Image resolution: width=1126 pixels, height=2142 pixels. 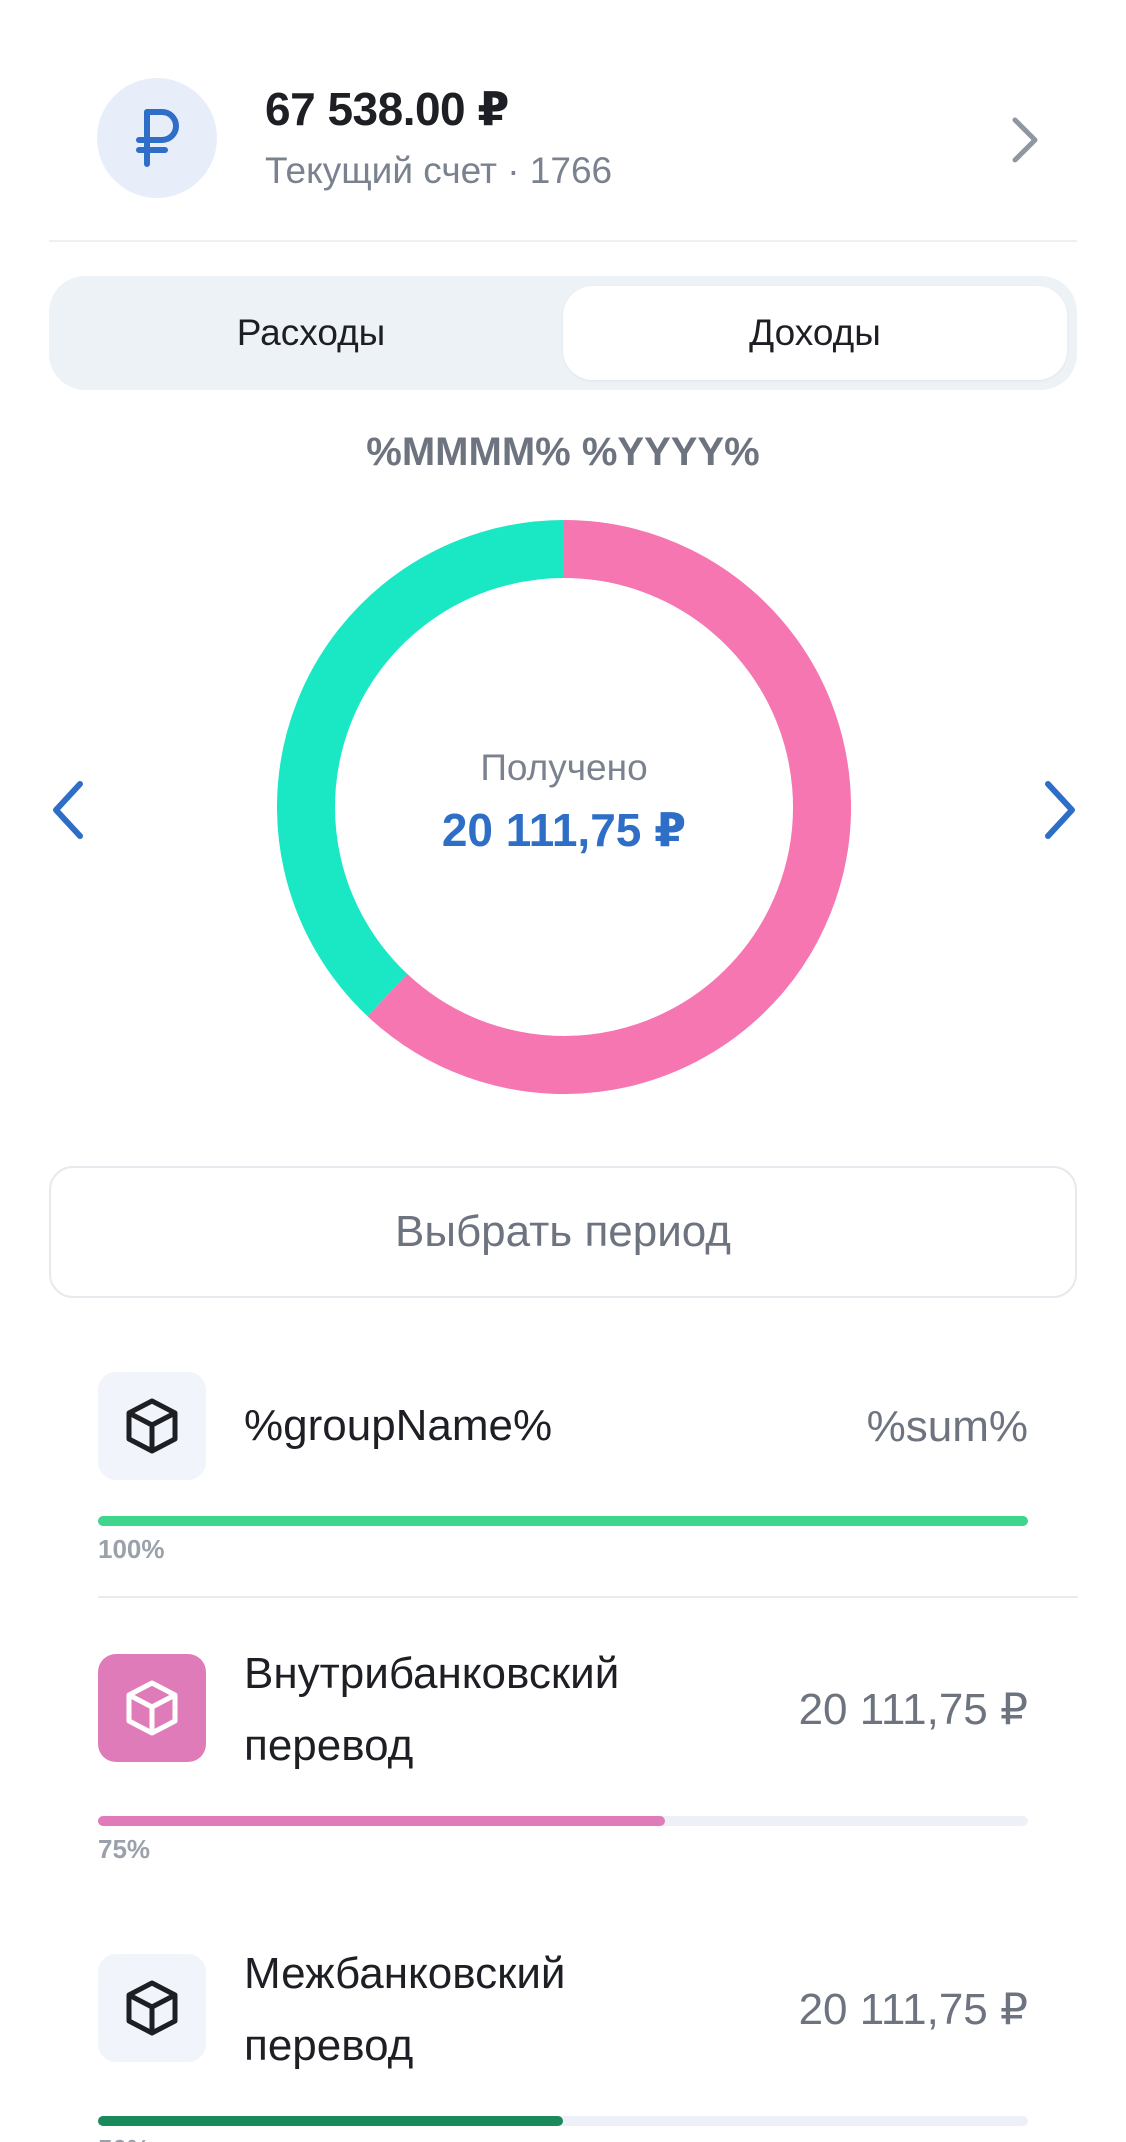 I want to click on donut-center: Получено 20 111,75 ₽, so click(x=564, y=807).